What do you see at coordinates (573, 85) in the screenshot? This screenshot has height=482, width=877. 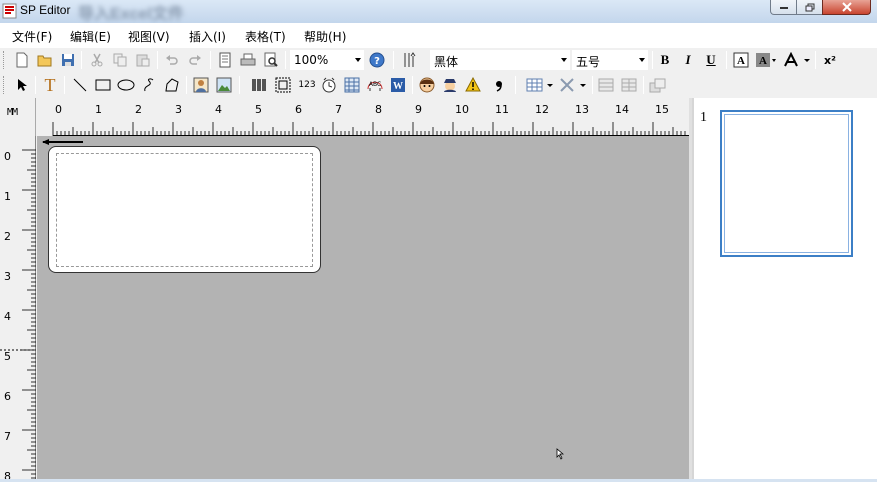 I see `delete-dropdown` at bounding box center [573, 85].